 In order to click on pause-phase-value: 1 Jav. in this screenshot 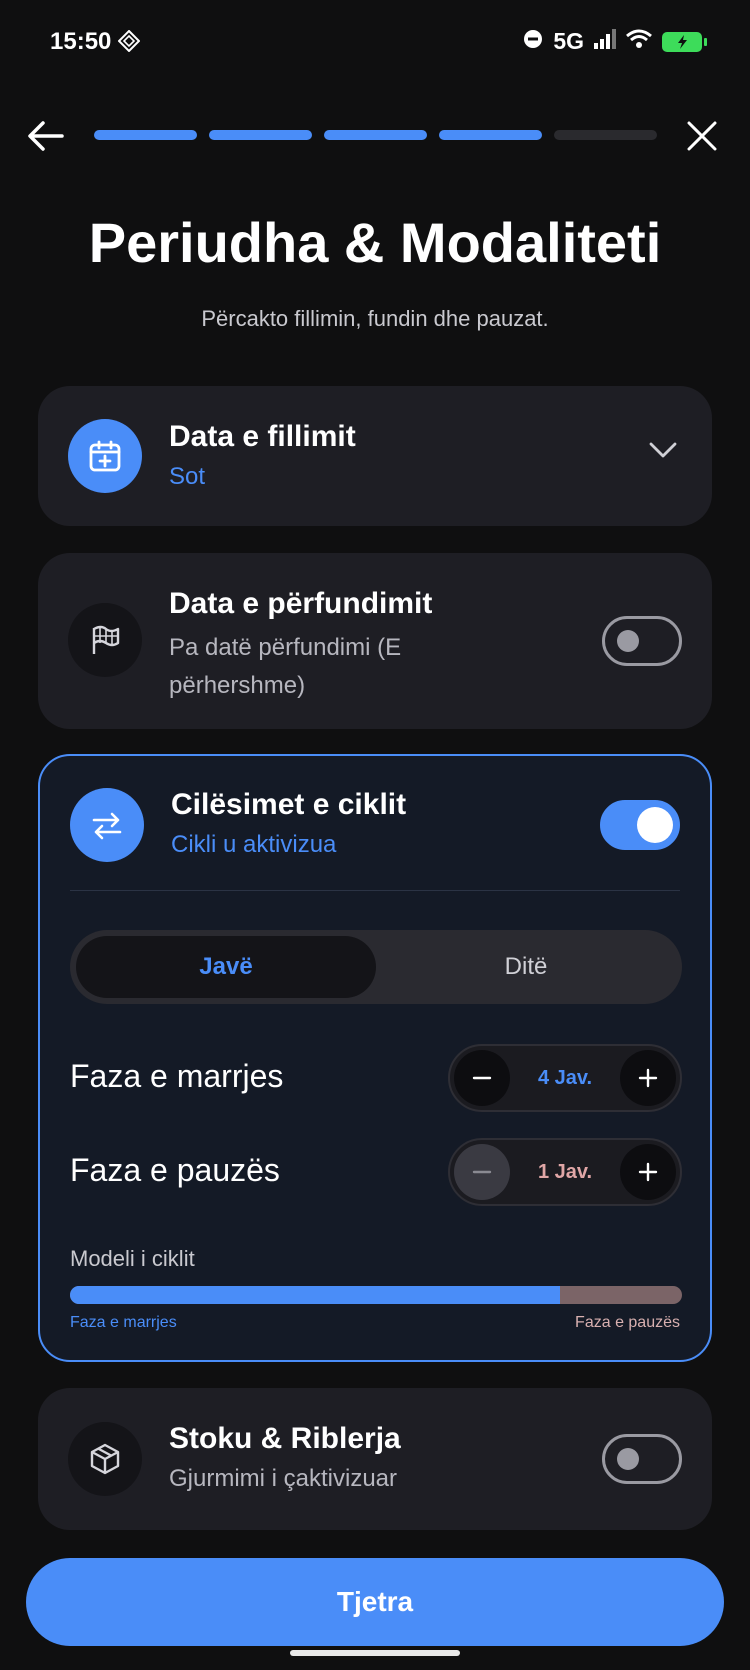, I will do `click(565, 1171)`.